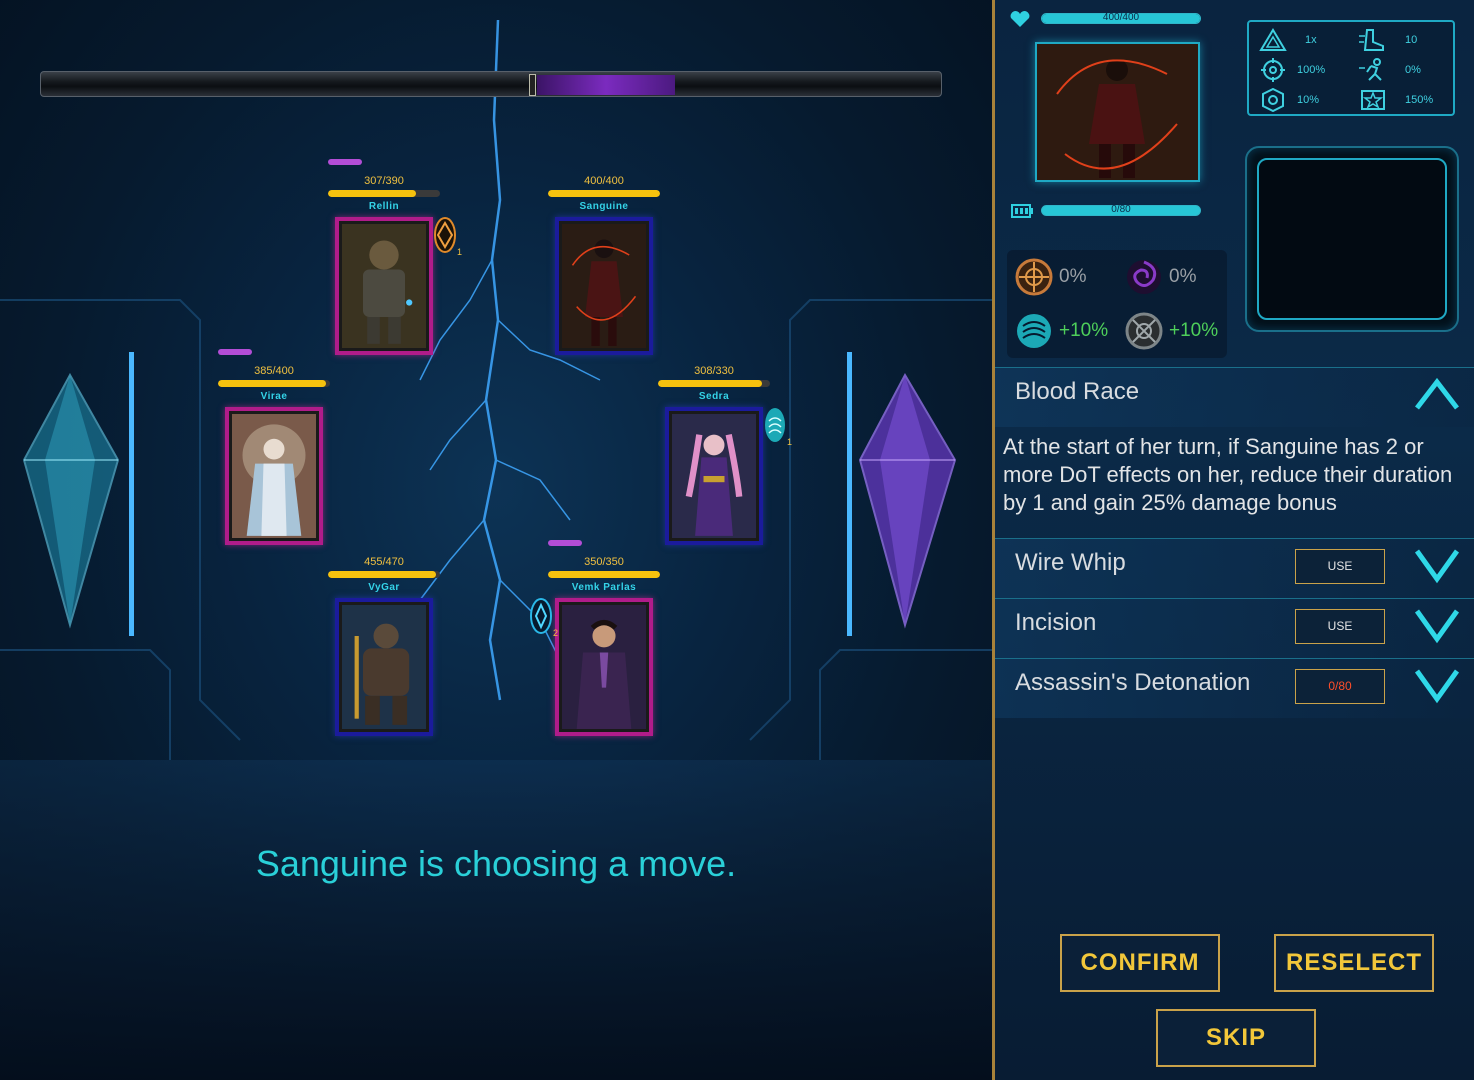 The image size is (1474, 1080). Describe the element at coordinates (714, 371) in the screenshot. I see `unit-hp-text: 308/330` at that location.